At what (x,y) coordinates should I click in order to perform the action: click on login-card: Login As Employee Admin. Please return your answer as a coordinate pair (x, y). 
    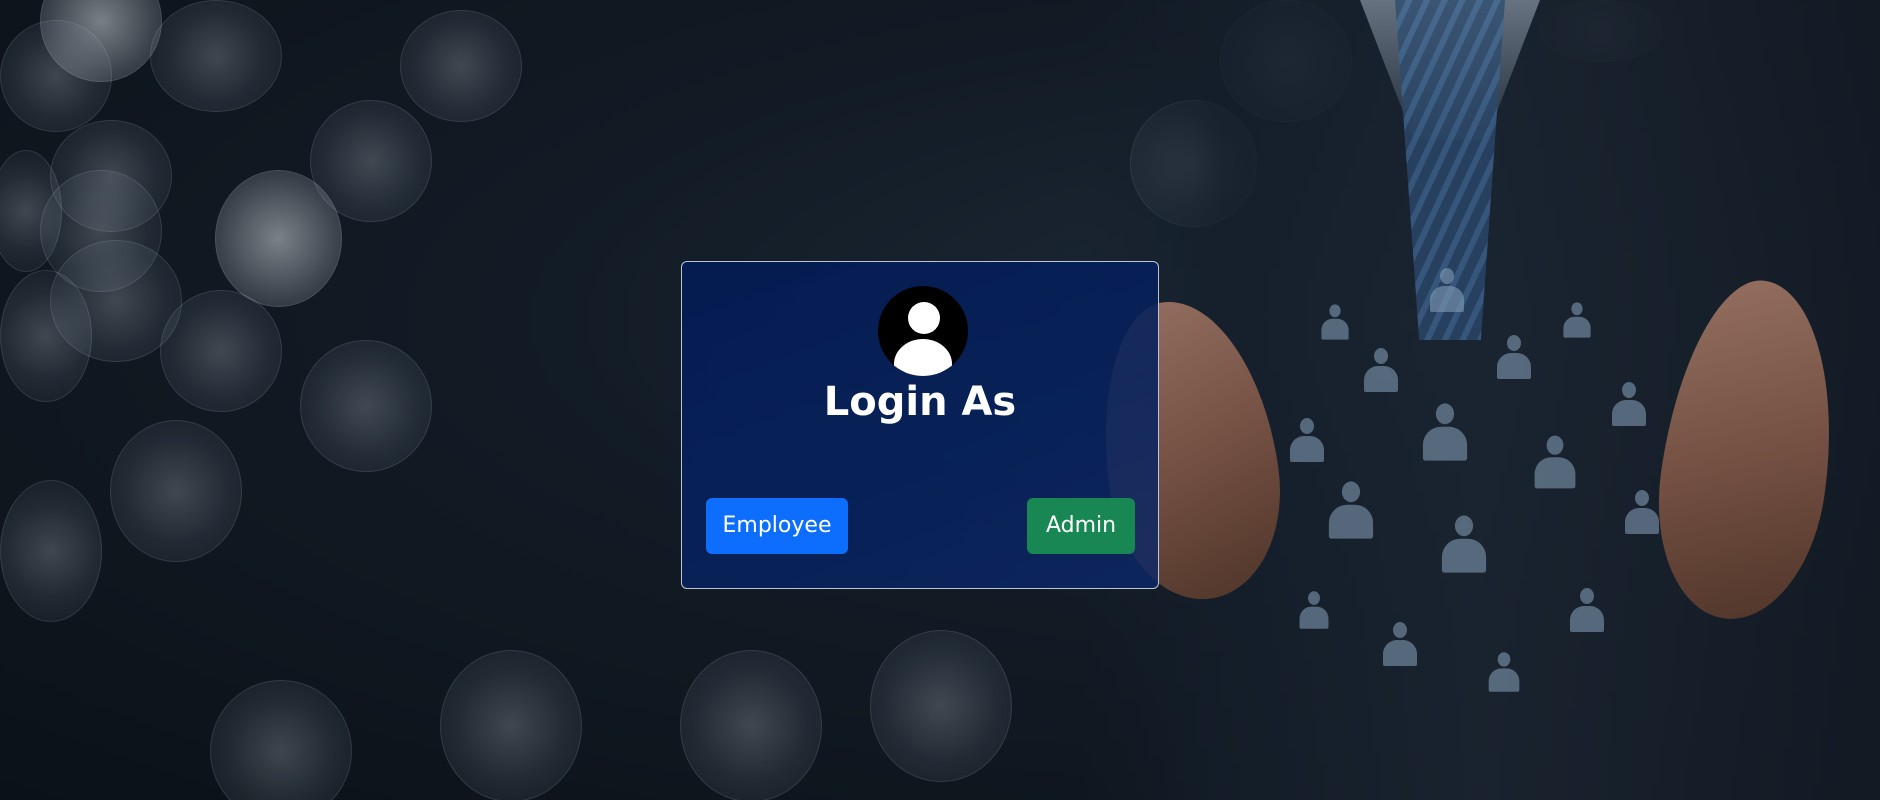
    Looking at the image, I should click on (920, 425).